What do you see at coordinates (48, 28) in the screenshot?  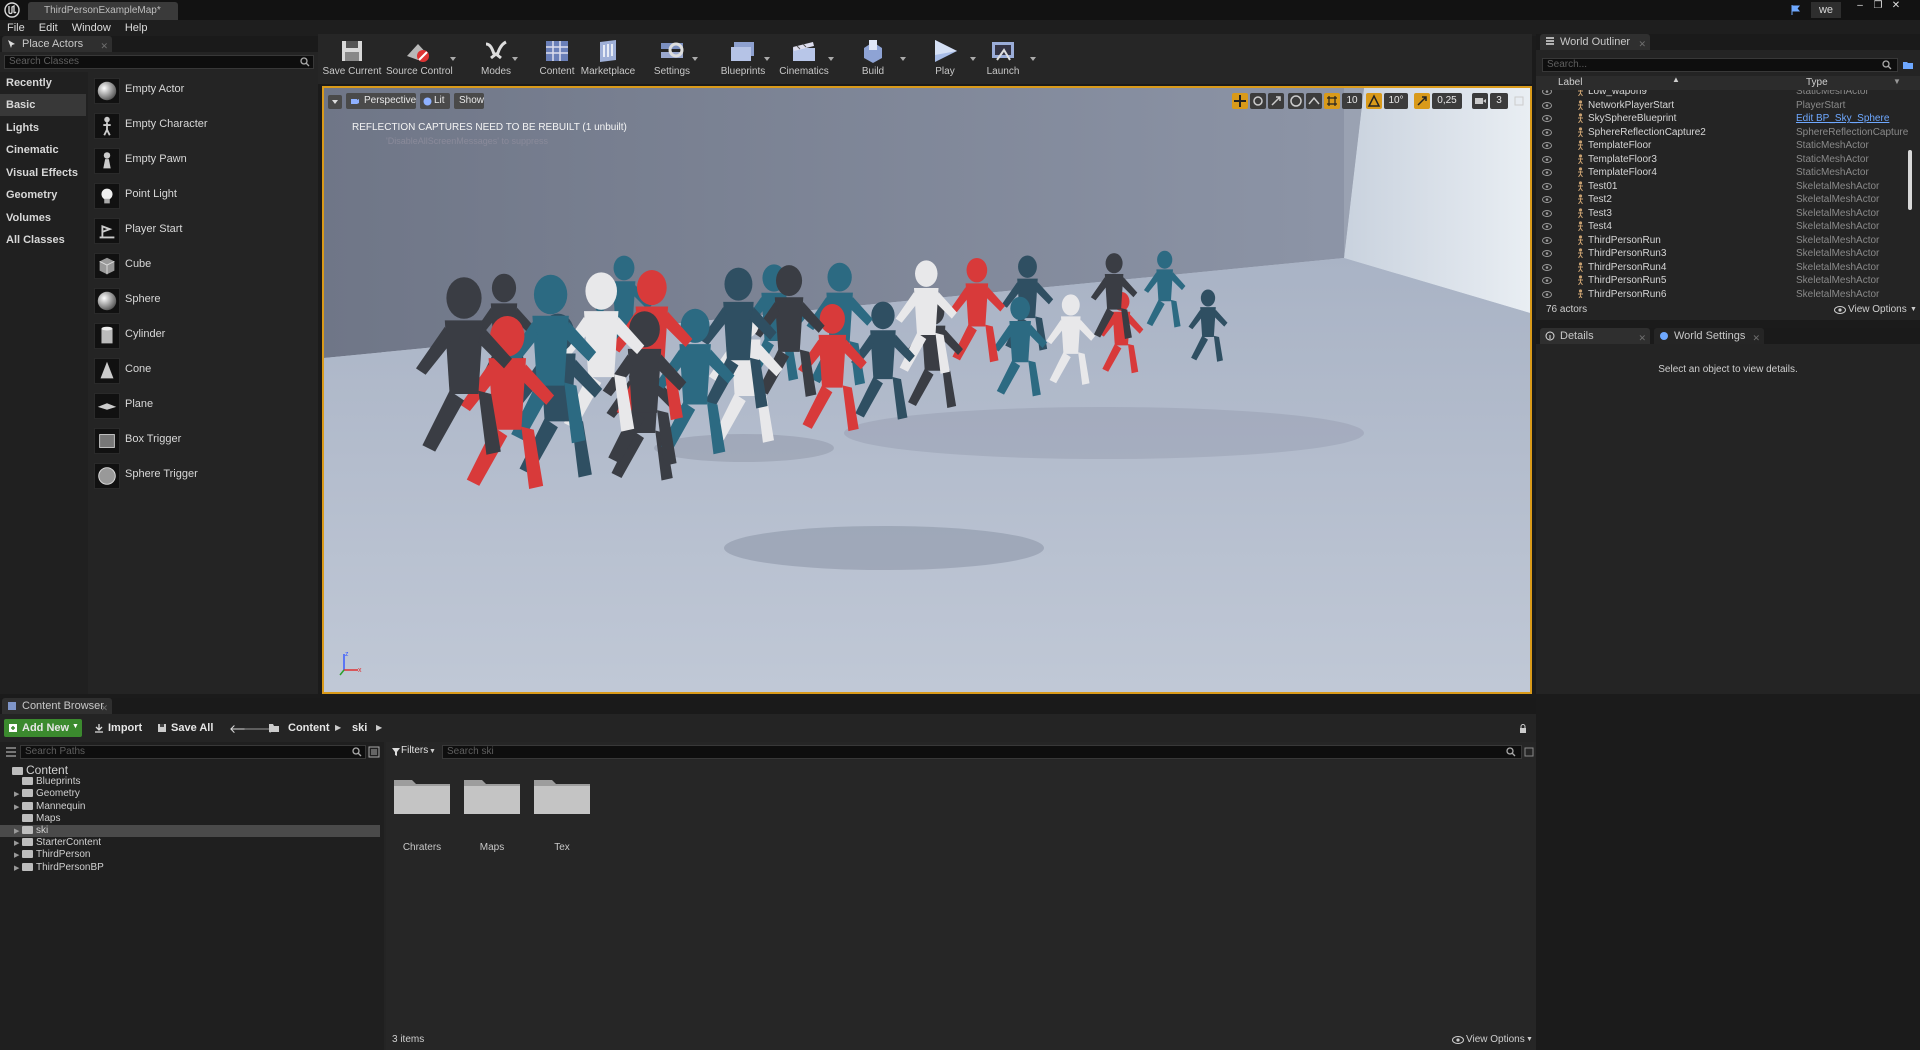 I see `menu-edit: Edit` at bounding box center [48, 28].